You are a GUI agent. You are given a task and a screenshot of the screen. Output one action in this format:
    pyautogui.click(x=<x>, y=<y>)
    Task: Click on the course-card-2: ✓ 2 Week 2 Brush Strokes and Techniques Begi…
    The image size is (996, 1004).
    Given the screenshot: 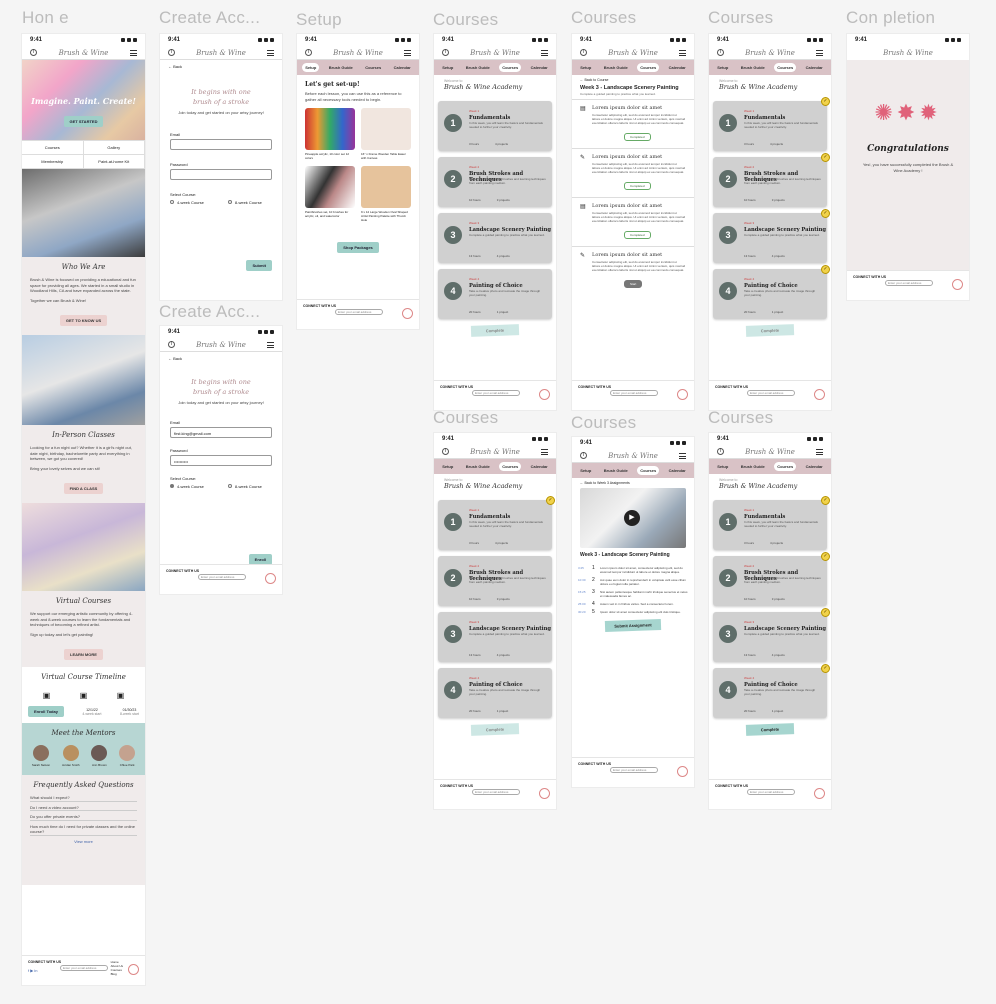 What is the action you would take?
    pyautogui.click(x=771, y=579)
    